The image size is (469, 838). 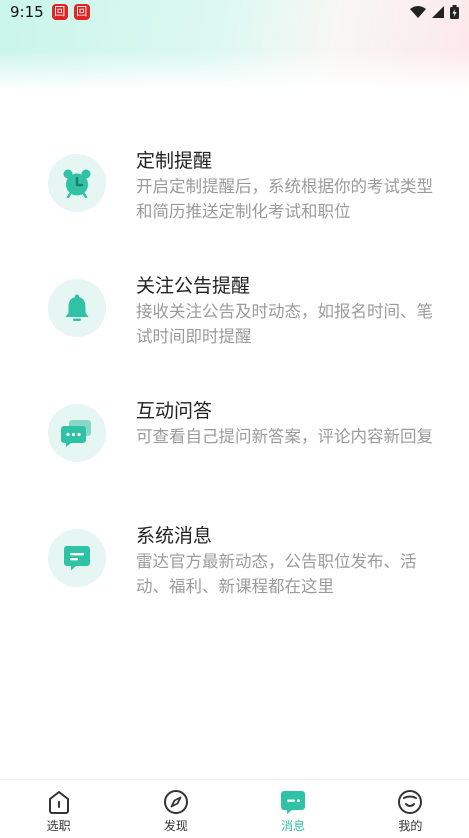 I want to click on status-icons, so click(x=434, y=12).